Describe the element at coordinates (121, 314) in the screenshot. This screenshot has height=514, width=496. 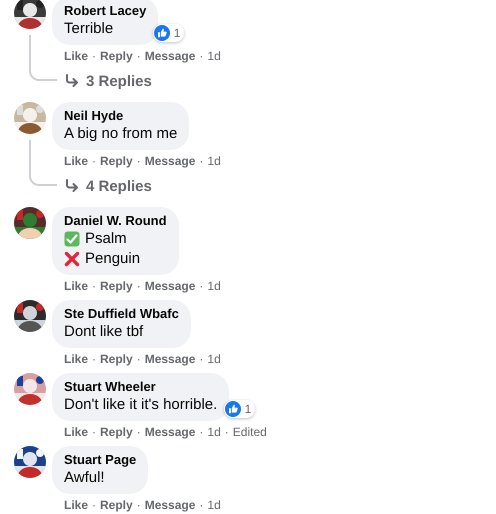
I see `author-name: Ste Duffield Wbafc` at that location.